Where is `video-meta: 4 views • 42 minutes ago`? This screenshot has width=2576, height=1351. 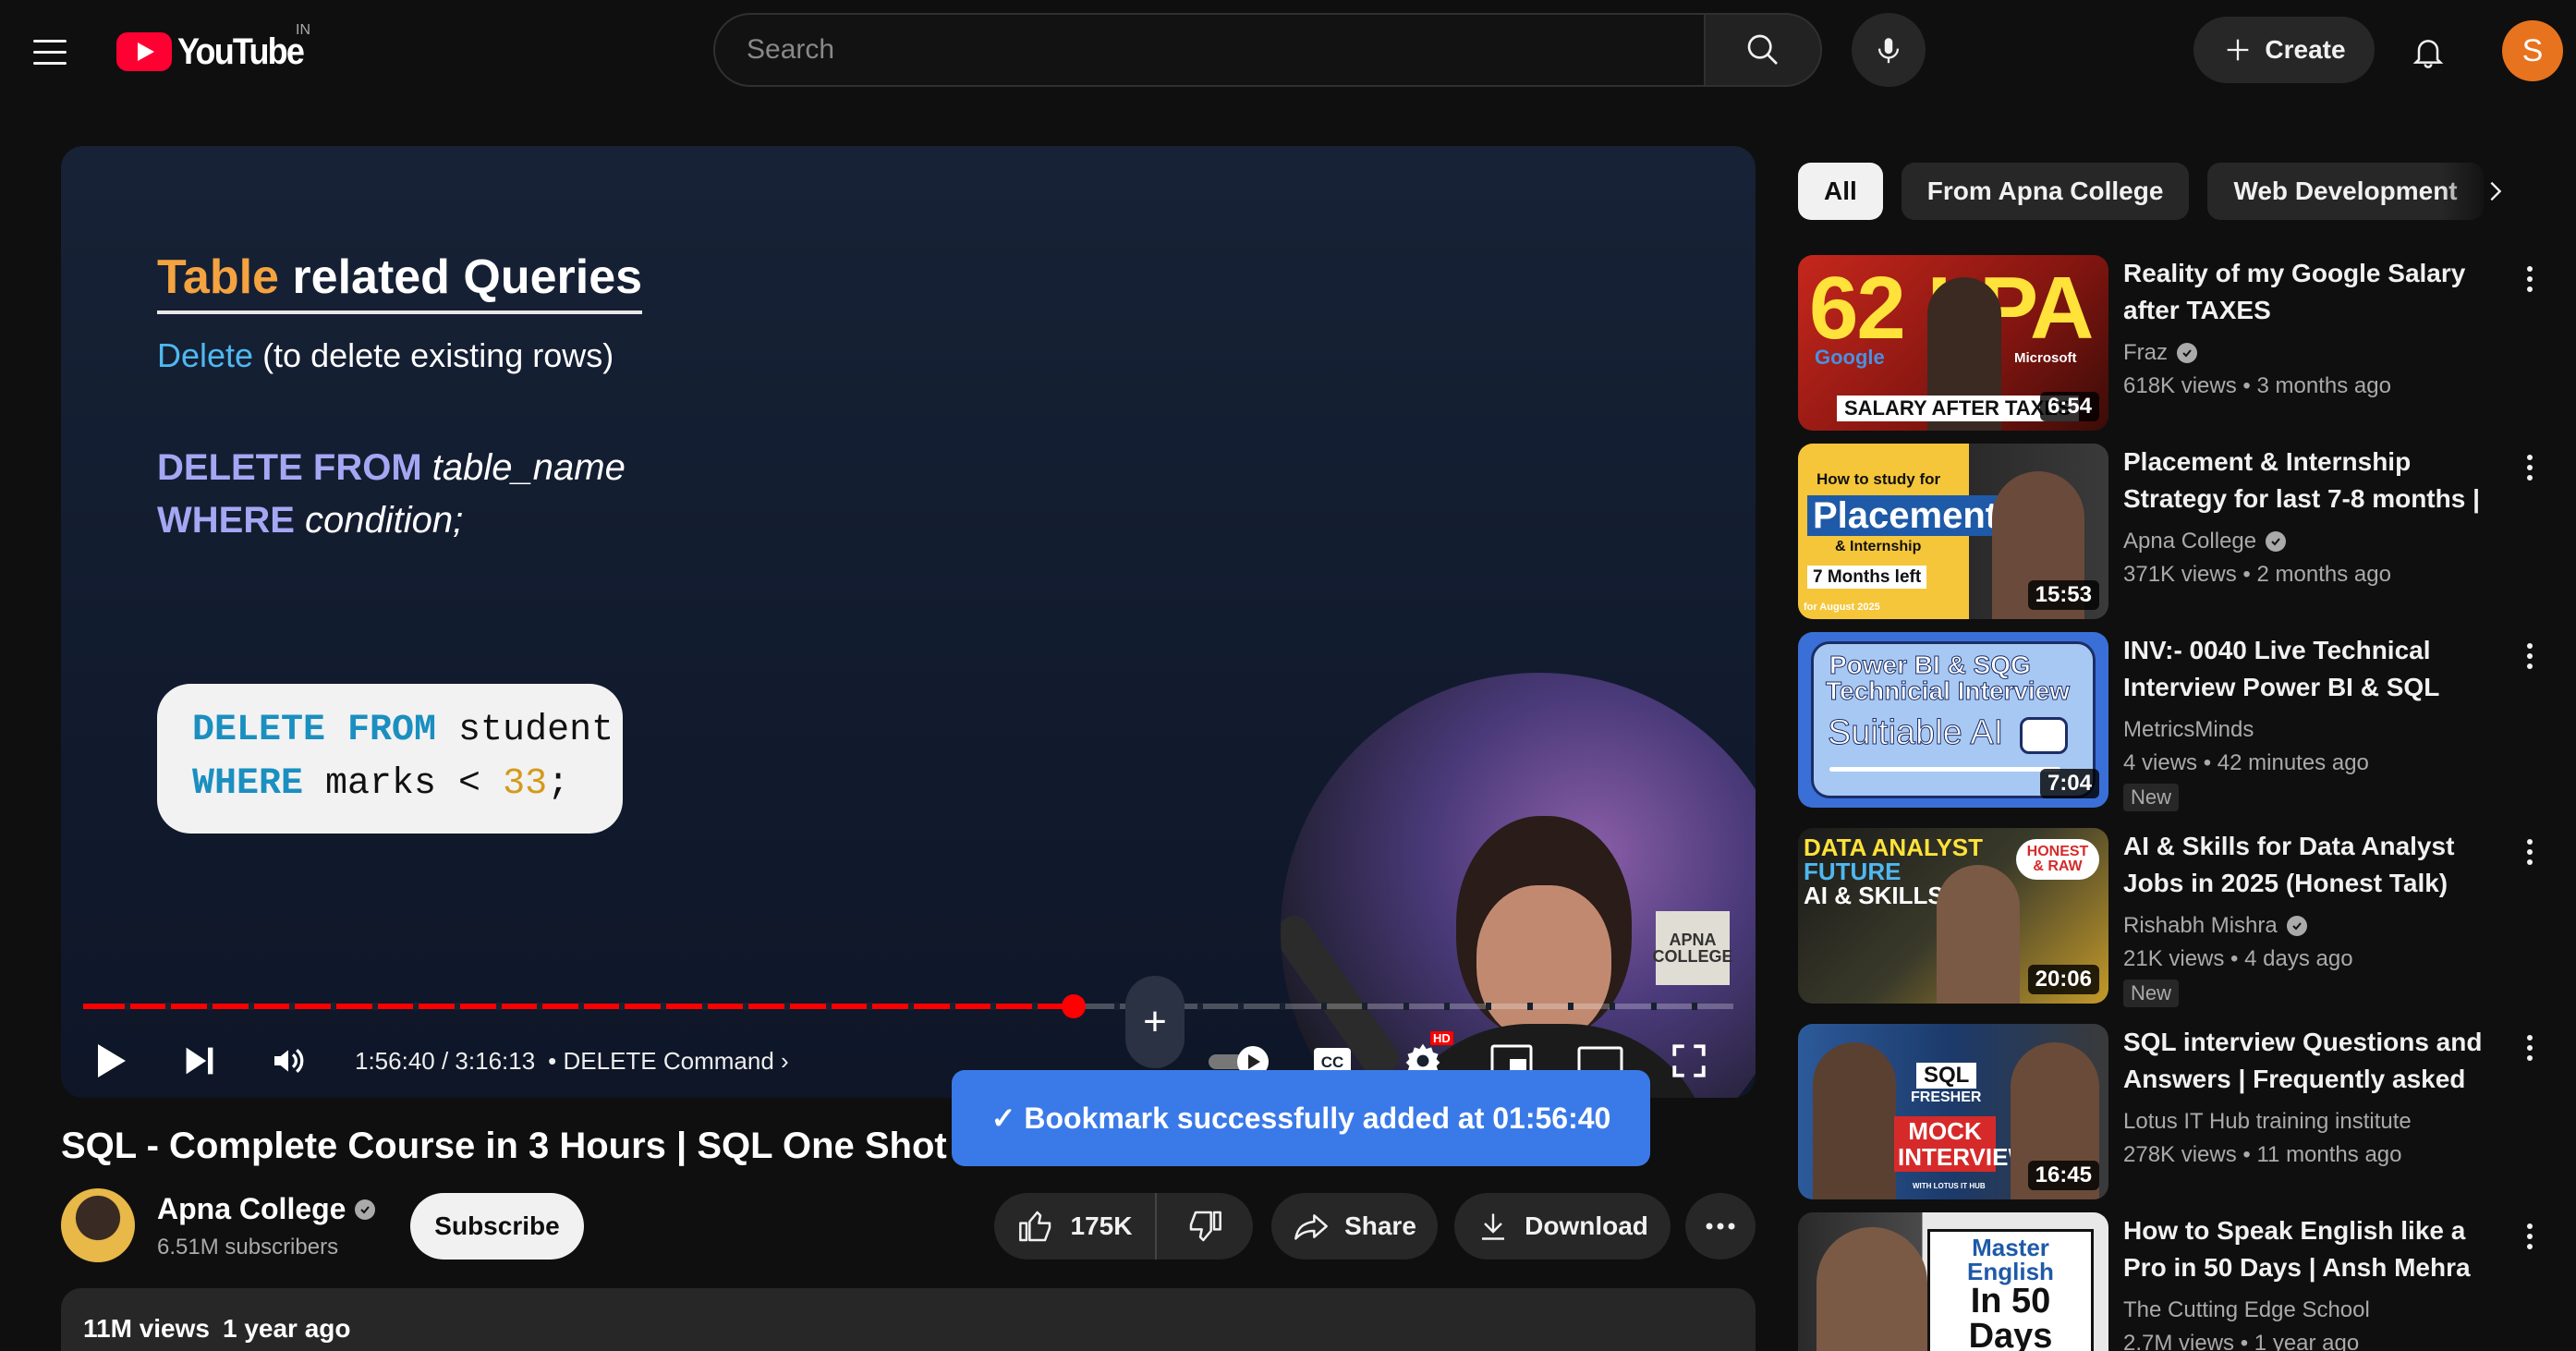
video-meta: 4 views • 42 minutes ago is located at coordinates (2246, 763).